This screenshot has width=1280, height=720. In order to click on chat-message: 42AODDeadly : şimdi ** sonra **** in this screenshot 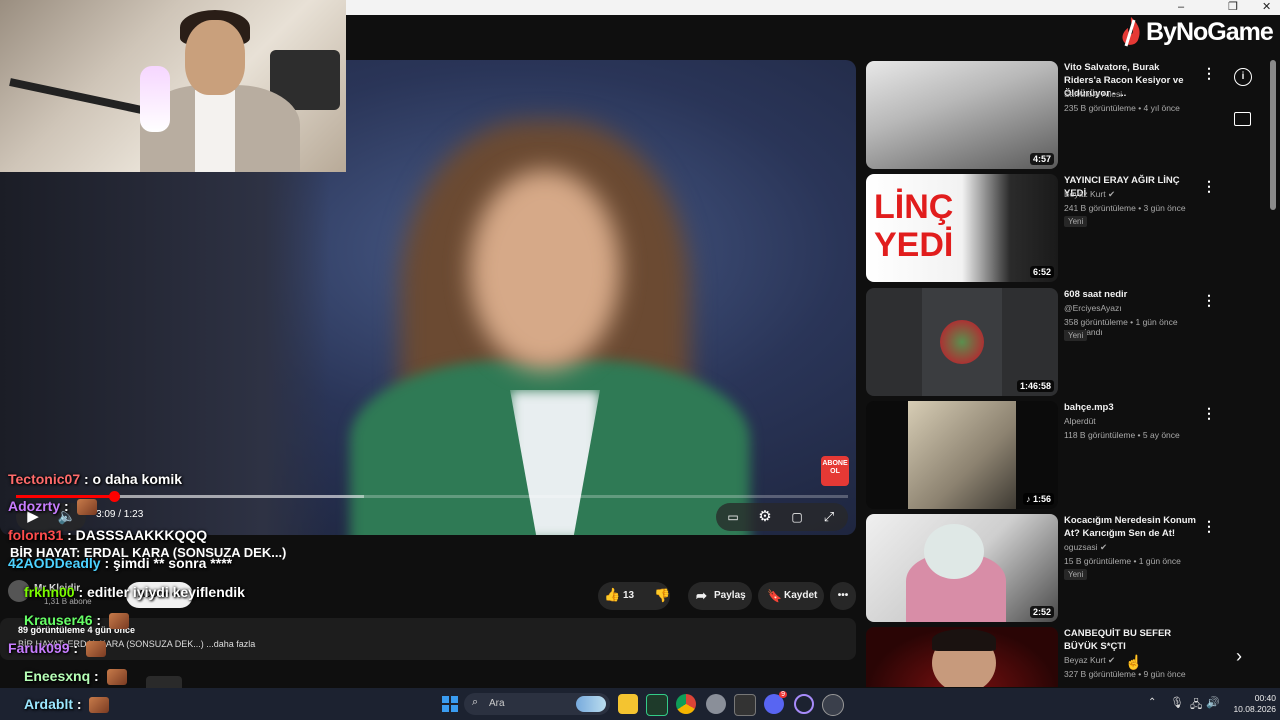, I will do `click(120, 563)`.